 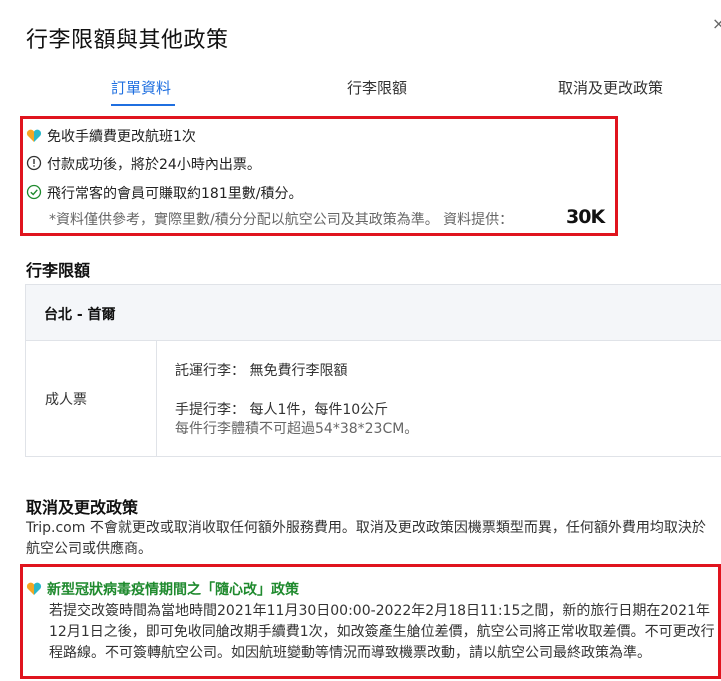 What do you see at coordinates (154, 165) in the screenshot?
I see `highlight-text: 付款成功後，將於24小時內出票。` at bounding box center [154, 165].